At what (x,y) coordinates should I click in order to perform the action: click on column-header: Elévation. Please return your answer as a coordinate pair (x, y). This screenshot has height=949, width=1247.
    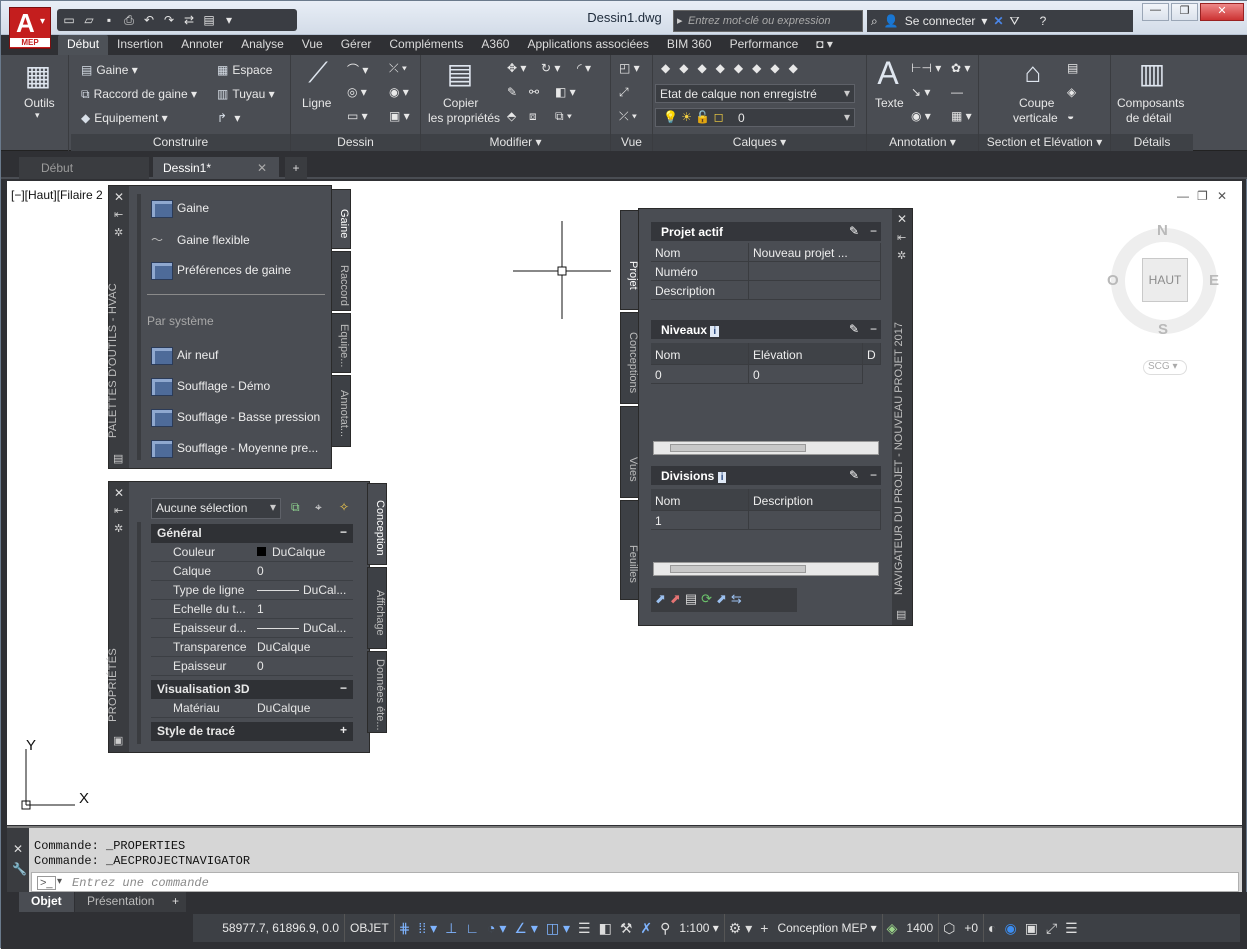
    Looking at the image, I should click on (806, 354).